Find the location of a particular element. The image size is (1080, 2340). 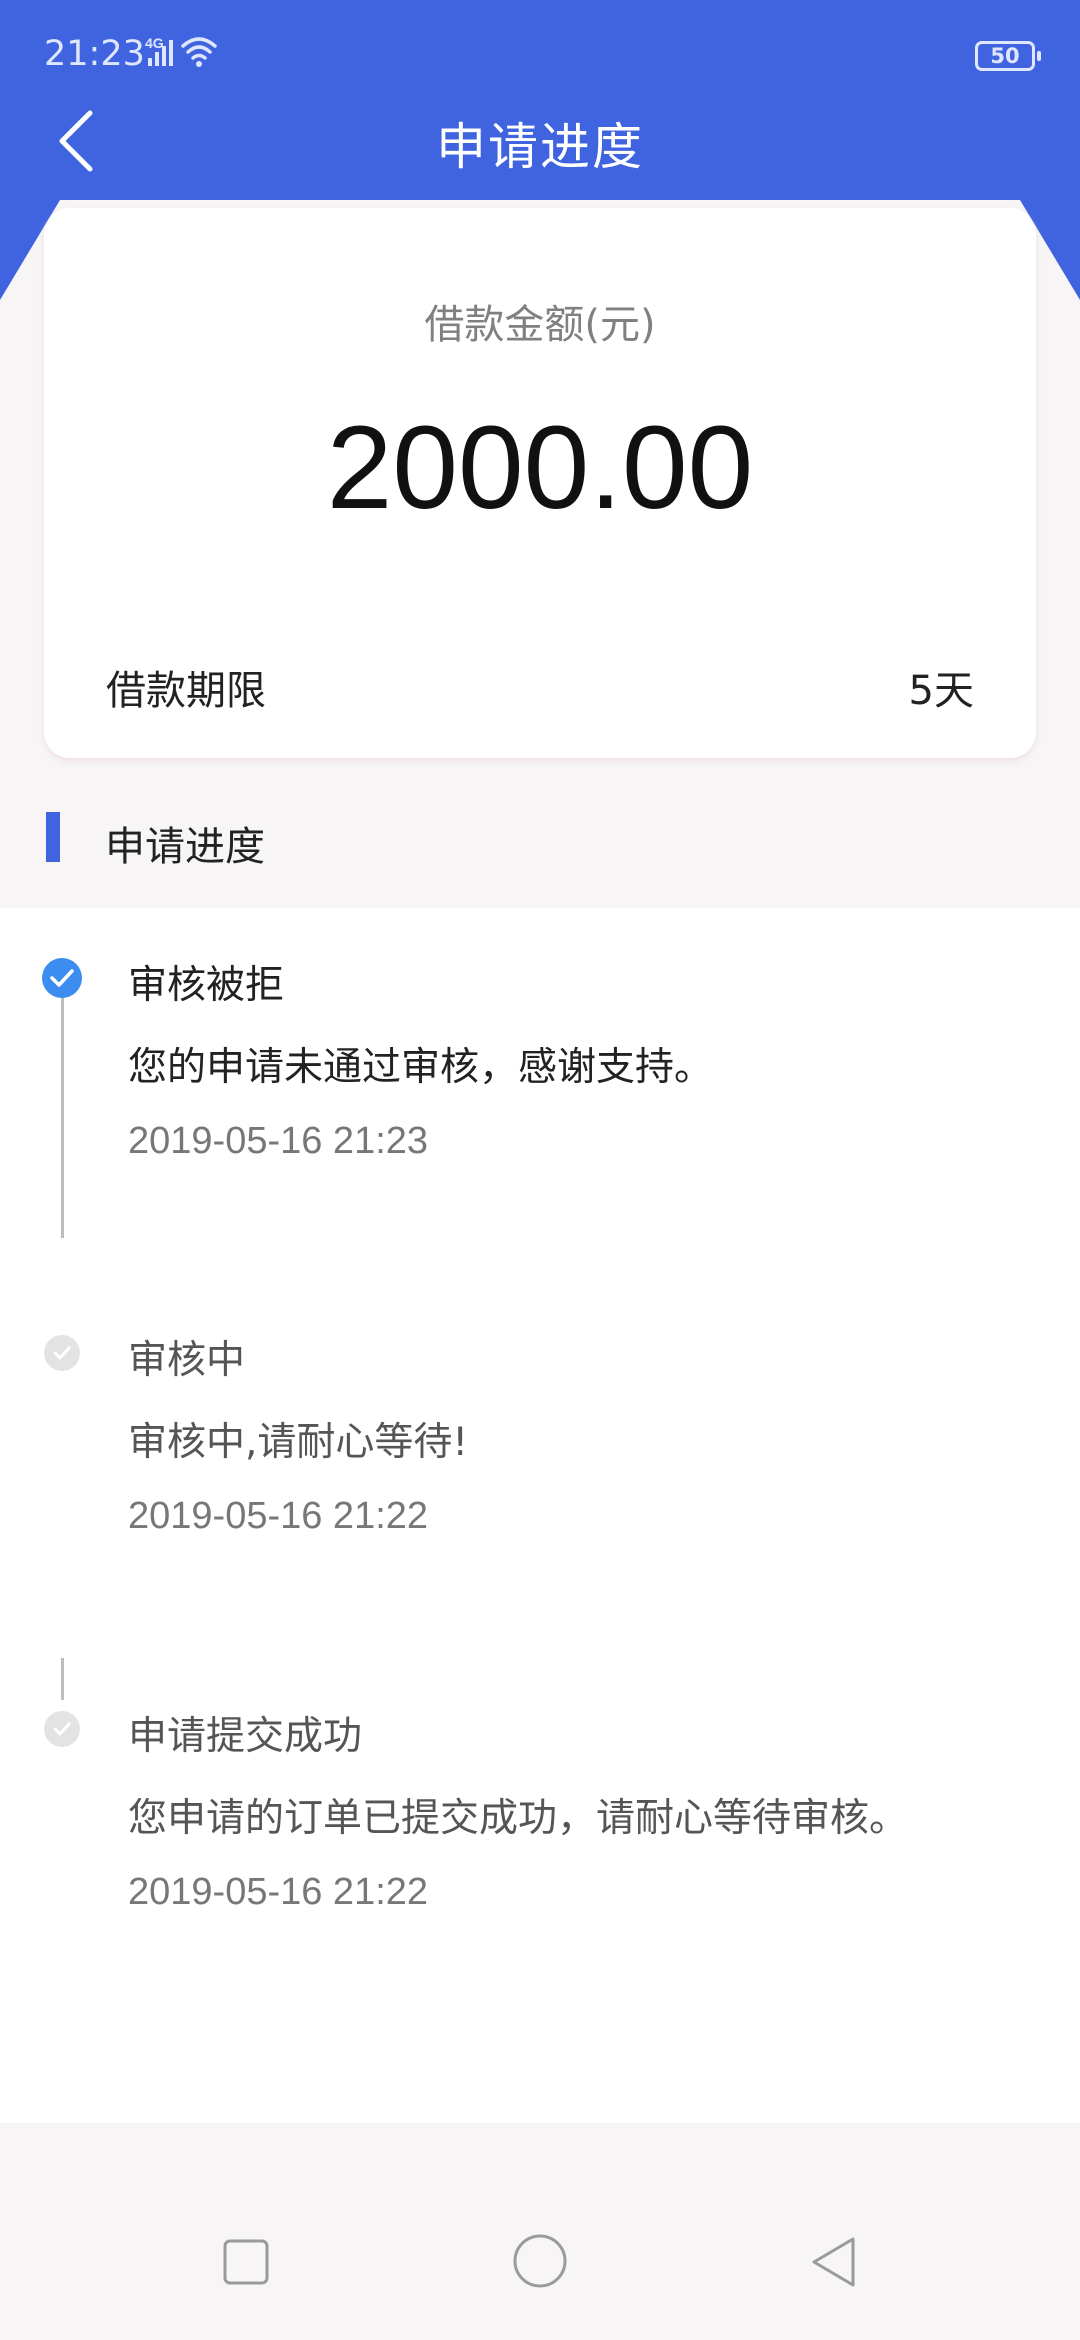

step-title: 审核被拒 is located at coordinates (206, 985).